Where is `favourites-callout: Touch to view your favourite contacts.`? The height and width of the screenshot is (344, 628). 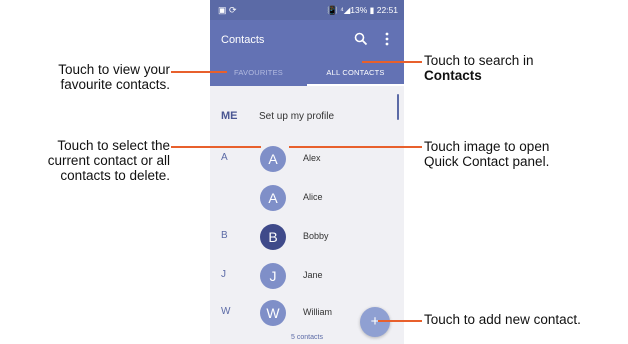
favourites-callout: Touch to view your favourite contacts. is located at coordinates (114, 77).